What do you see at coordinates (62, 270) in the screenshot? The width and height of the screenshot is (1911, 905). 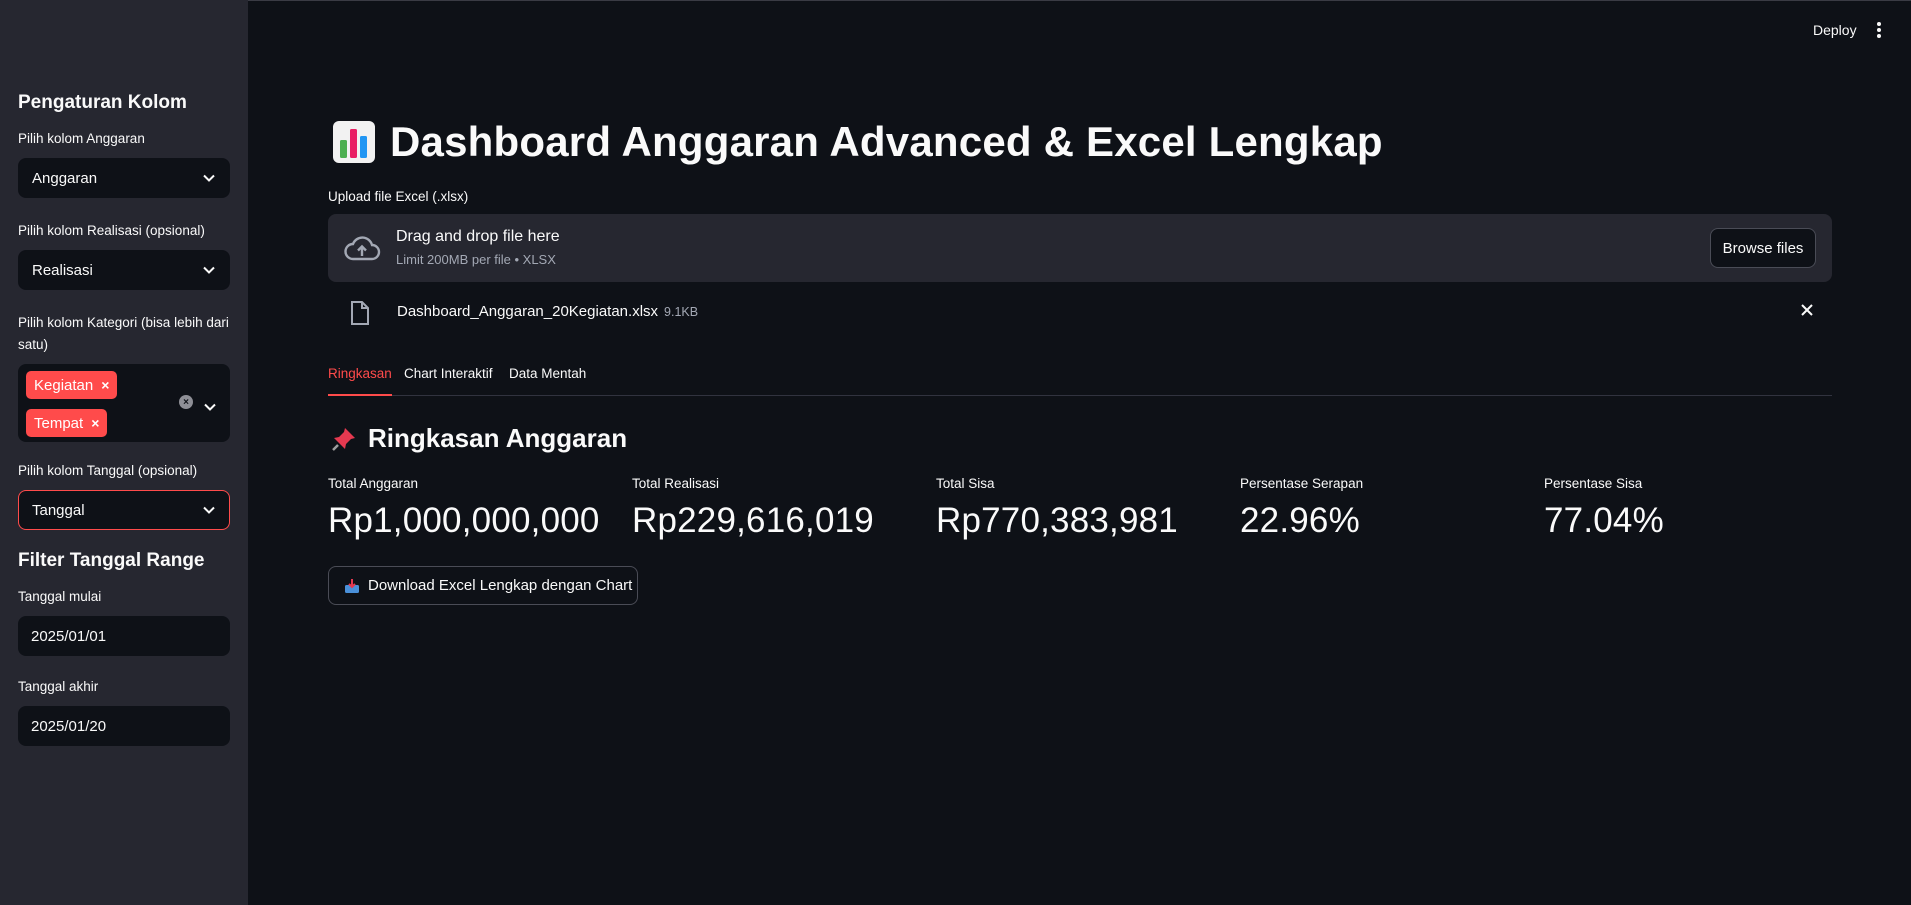 I see `realisasi-select-value: Realisasi` at bounding box center [62, 270].